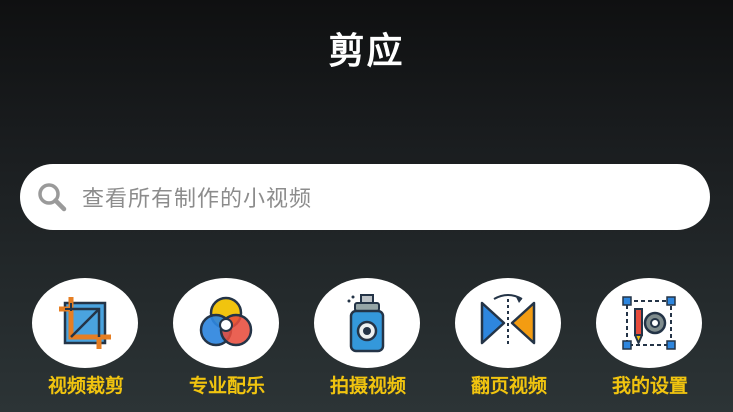 The height and width of the screenshot is (412, 733). What do you see at coordinates (367, 386) in the screenshot?
I see `menu-label: 拍摄视频` at bounding box center [367, 386].